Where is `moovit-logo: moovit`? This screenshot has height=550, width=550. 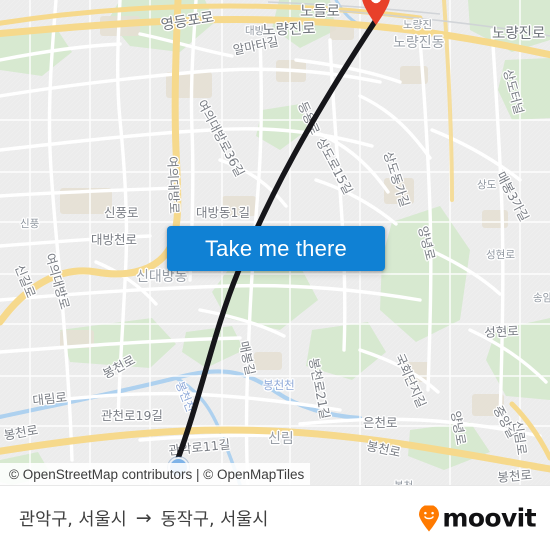
moovit-logo: moovit is located at coordinates (477, 518).